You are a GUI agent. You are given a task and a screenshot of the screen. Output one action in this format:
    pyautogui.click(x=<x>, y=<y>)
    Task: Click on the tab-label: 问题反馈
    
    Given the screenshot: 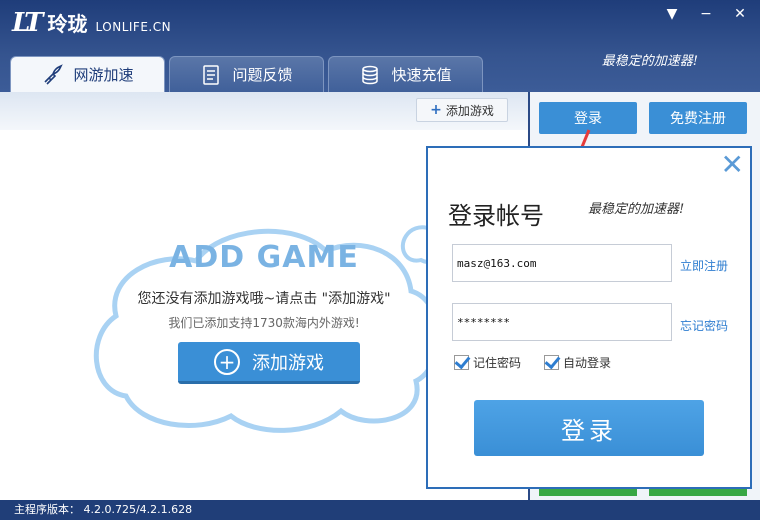 What is the action you would take?
    pyautogui.click(x=262, y=75)
    